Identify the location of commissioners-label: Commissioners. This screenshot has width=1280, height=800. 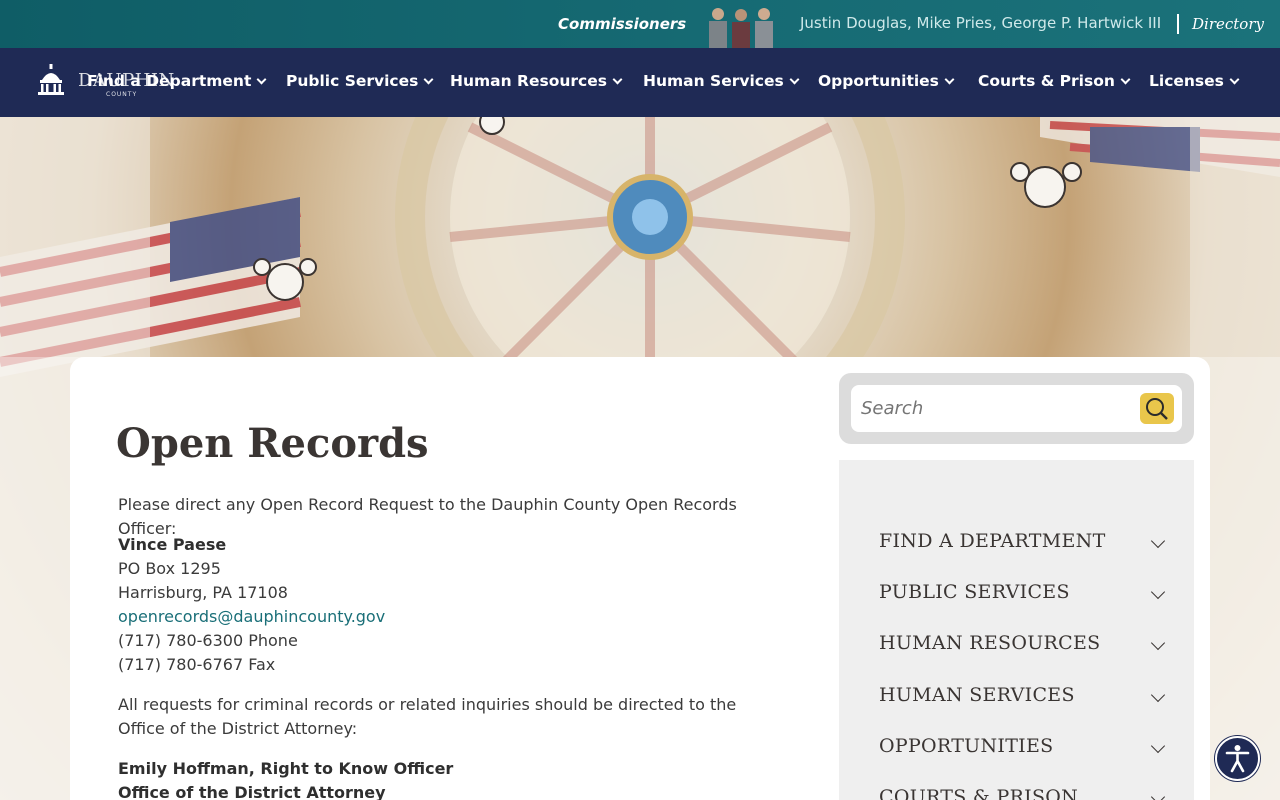
(622, 24).